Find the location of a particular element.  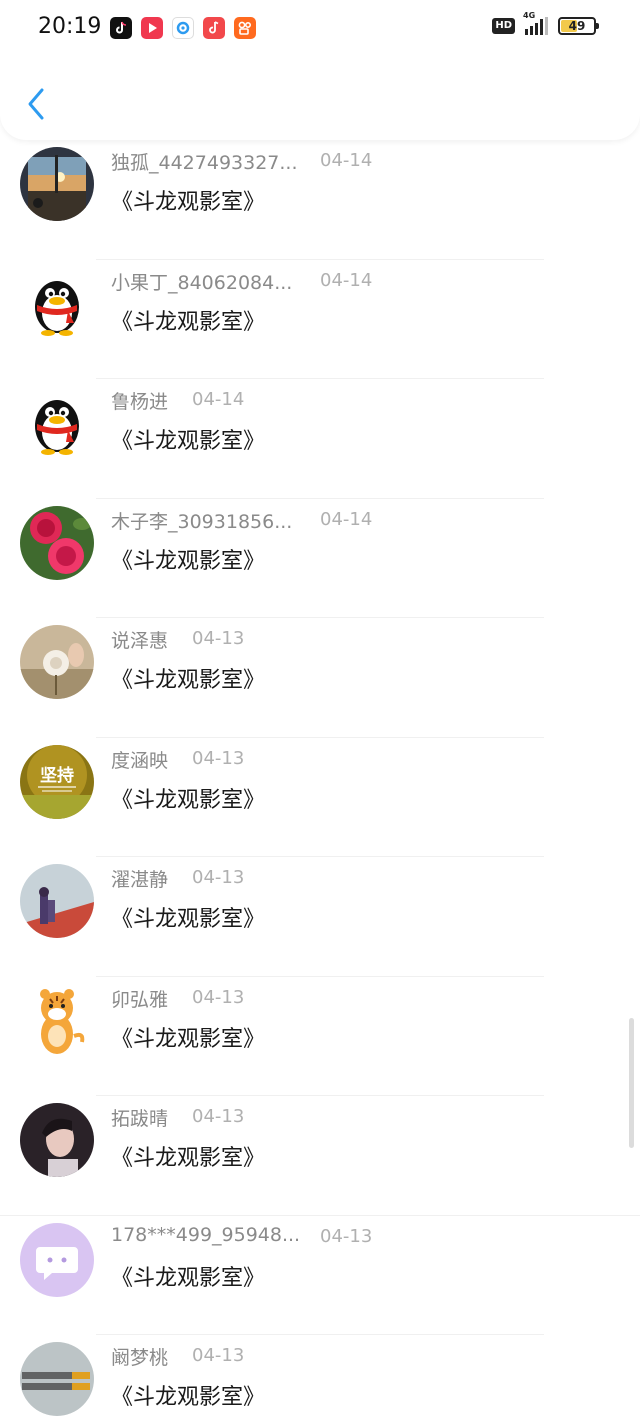

sender-name: 濯湛静 is located at coordinates (140, 880).